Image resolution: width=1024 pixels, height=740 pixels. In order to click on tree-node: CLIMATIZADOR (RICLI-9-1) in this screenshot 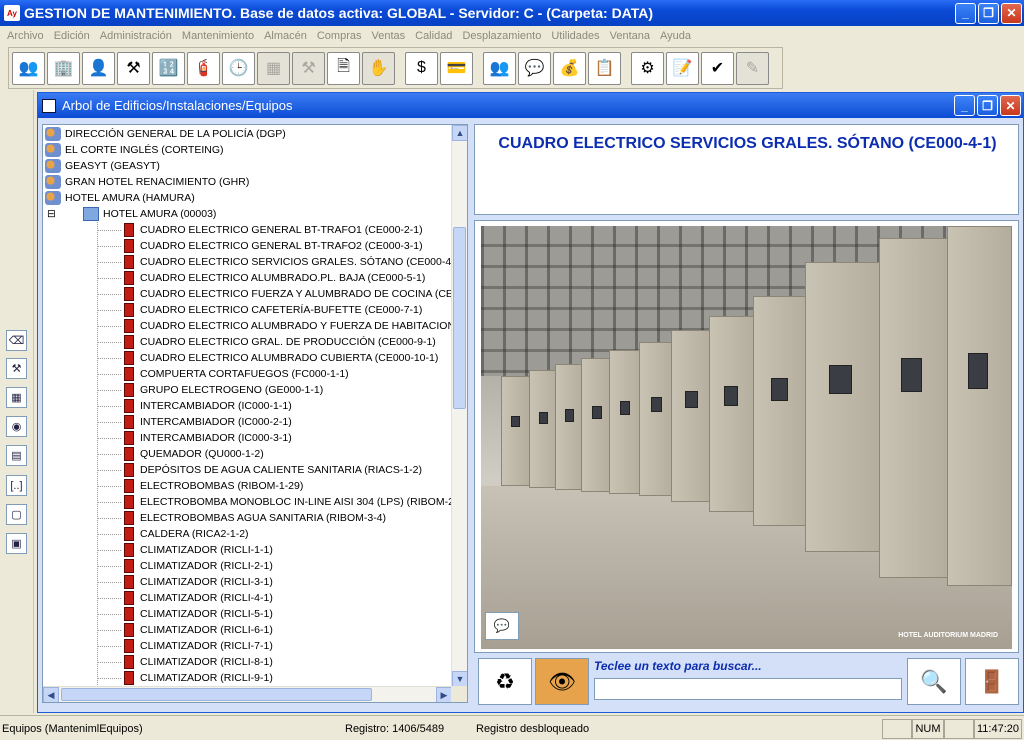, I will do `click(197, 678)`.